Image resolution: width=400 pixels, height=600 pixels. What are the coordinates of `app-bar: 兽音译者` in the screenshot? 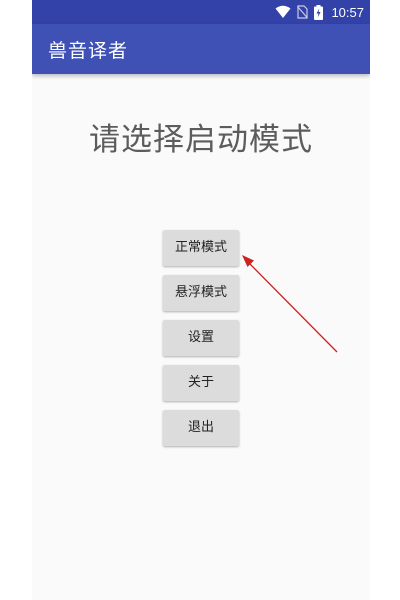 It's located at (201, 49).